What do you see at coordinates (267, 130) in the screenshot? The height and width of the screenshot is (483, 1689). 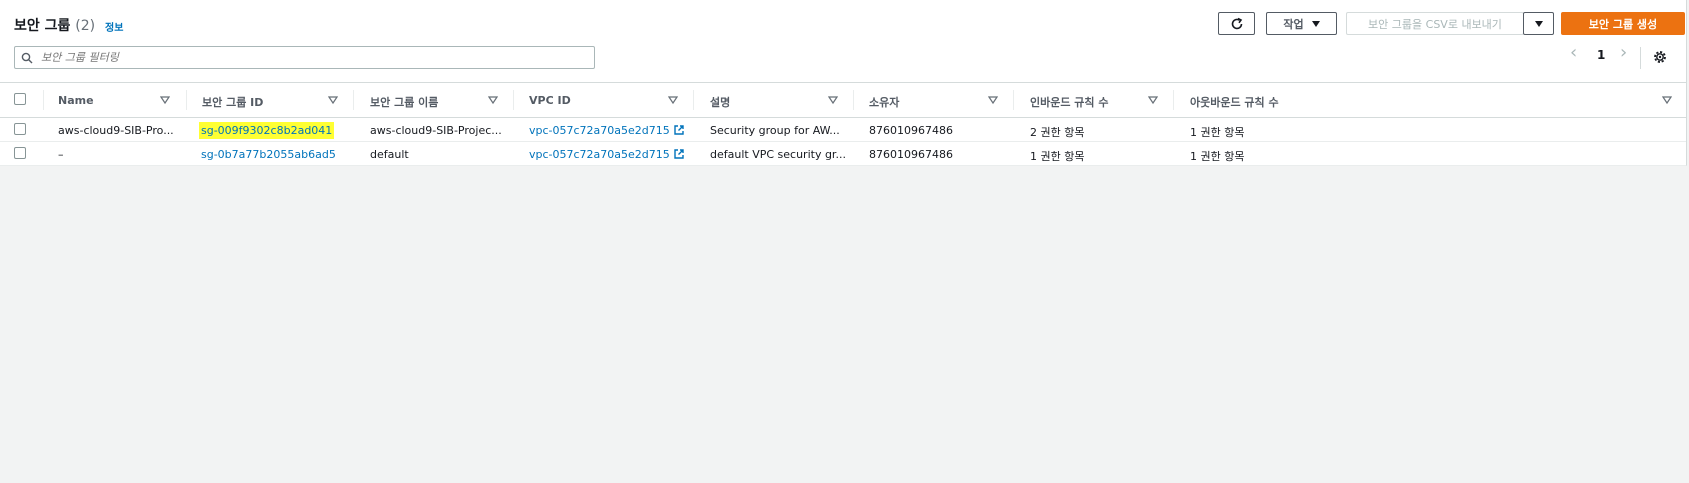 I see `cell-group-id-link: sg-009f9302c8b2ad041` at bounding box center [267, 130].